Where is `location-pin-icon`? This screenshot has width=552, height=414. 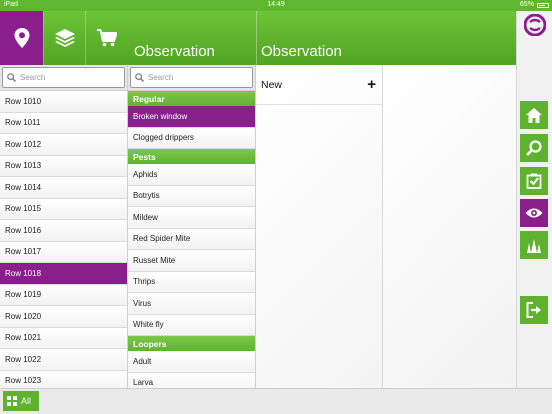 location-pin-icon is located at coordinates (21, 38).